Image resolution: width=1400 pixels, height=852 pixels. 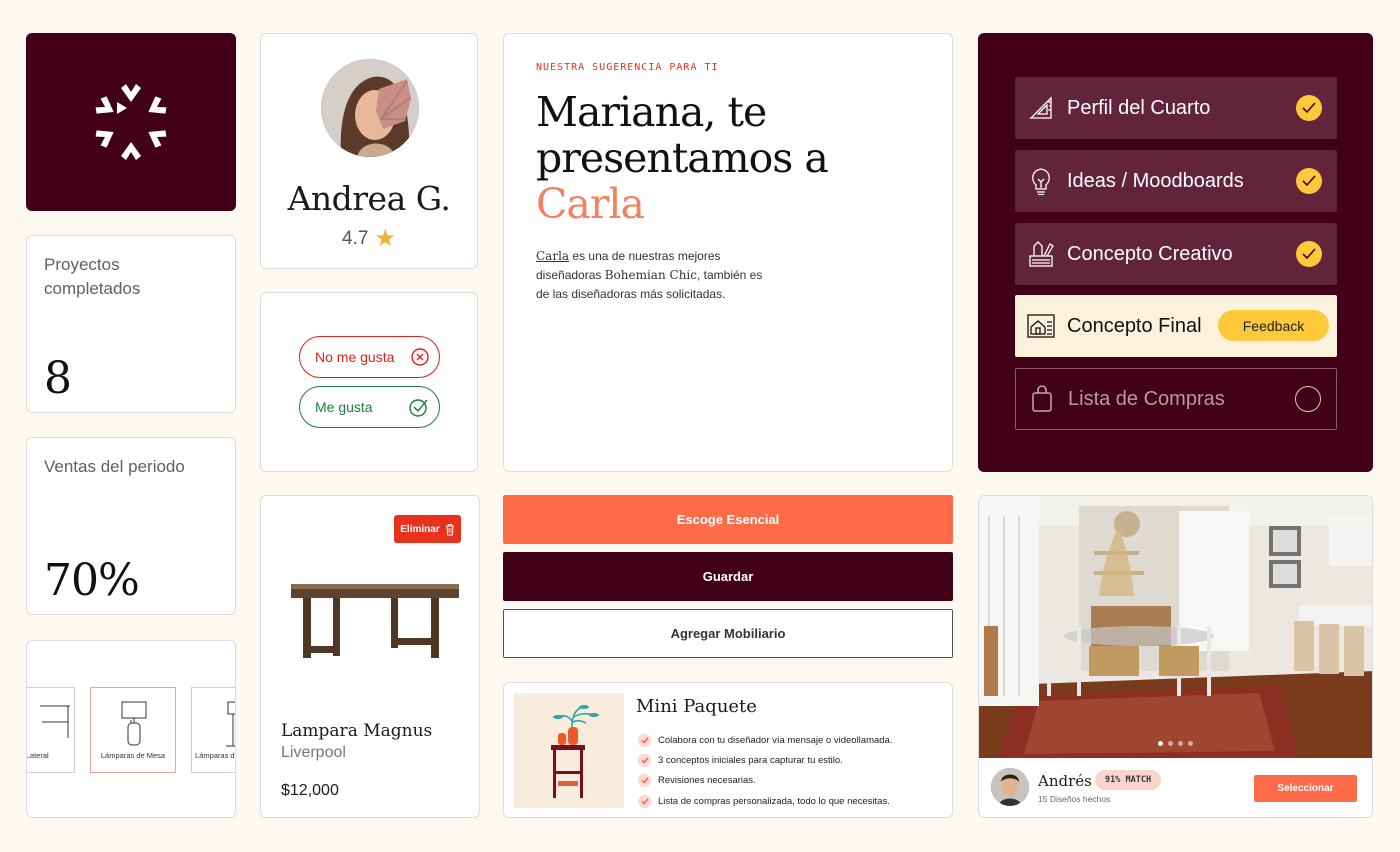 What do you see at coordinates (650, 275) in the screenshot?
I see `style-name: Bohemian Chic` at bounding box center [650, 275].